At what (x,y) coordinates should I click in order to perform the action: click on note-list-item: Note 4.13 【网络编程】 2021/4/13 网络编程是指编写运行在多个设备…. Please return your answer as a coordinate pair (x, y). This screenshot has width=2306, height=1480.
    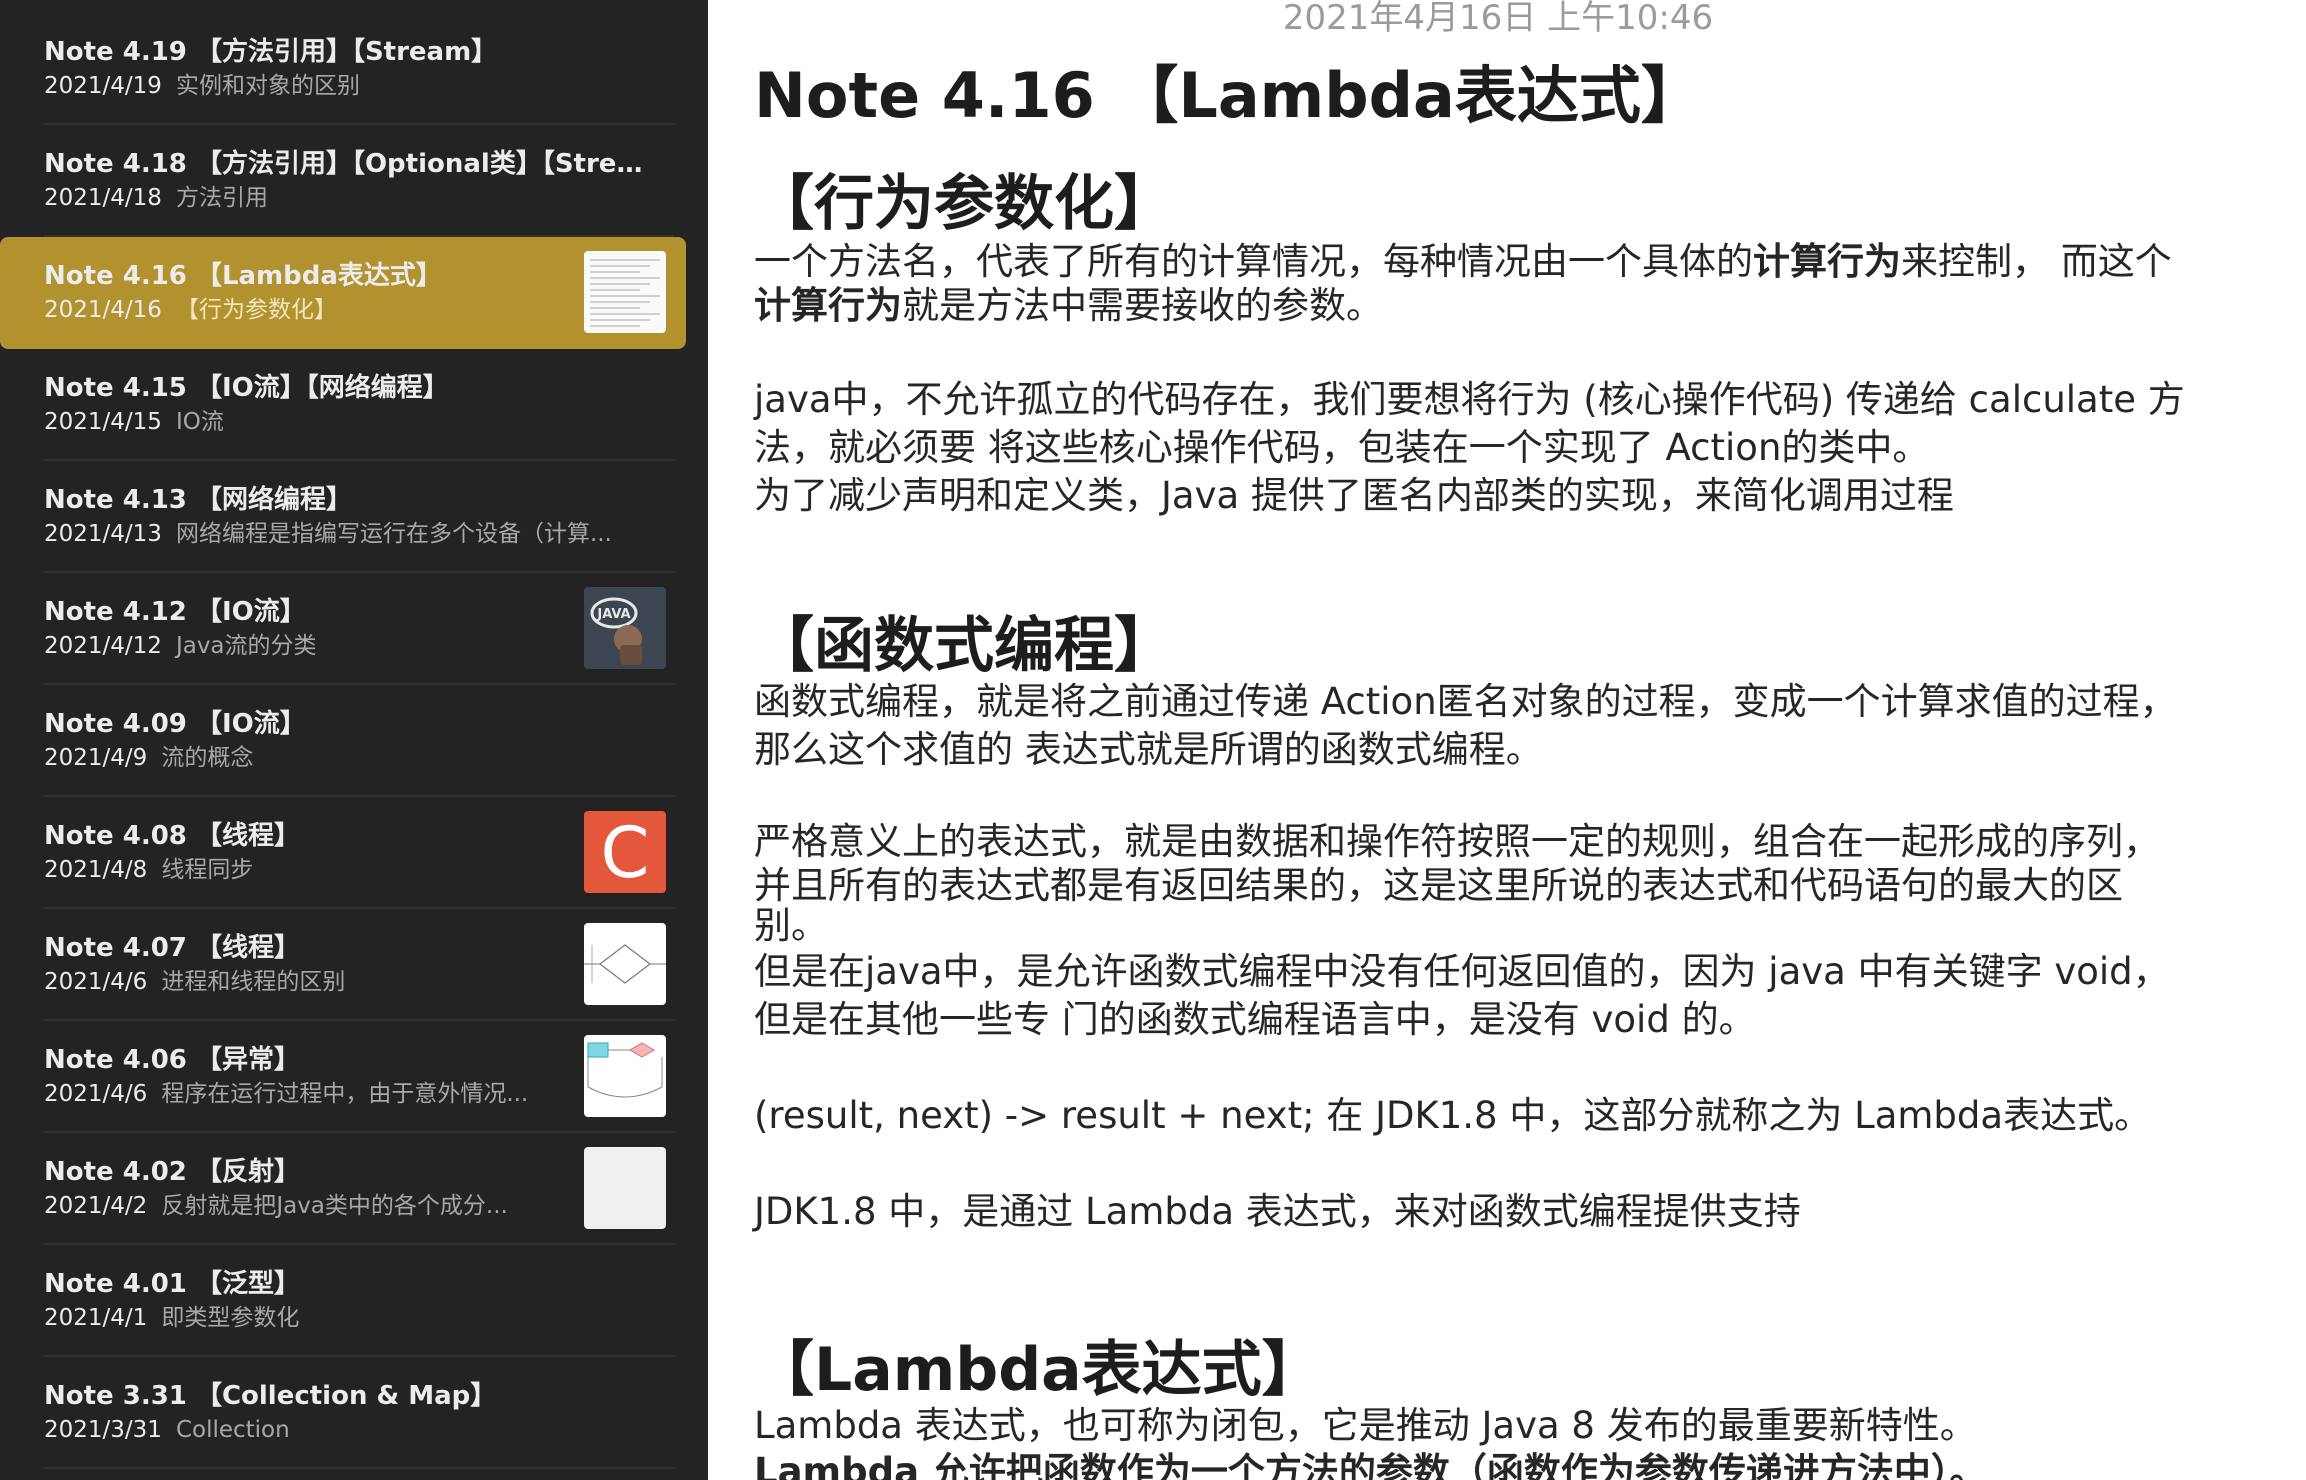
    Looking at the image, I should click on (343, 517).